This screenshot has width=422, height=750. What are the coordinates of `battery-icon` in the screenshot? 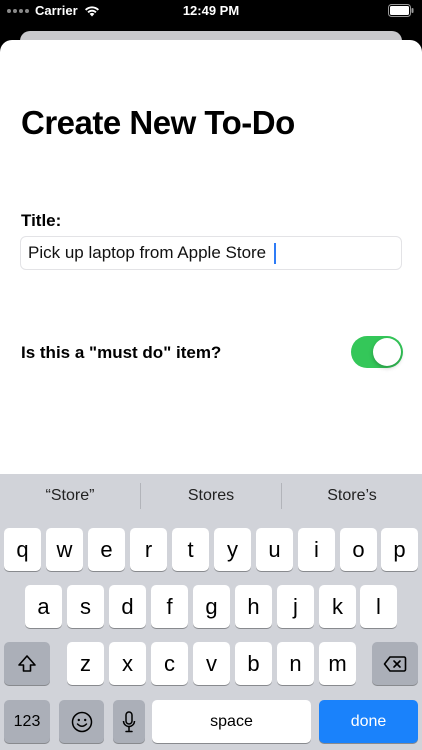 It's located at (401, 10).